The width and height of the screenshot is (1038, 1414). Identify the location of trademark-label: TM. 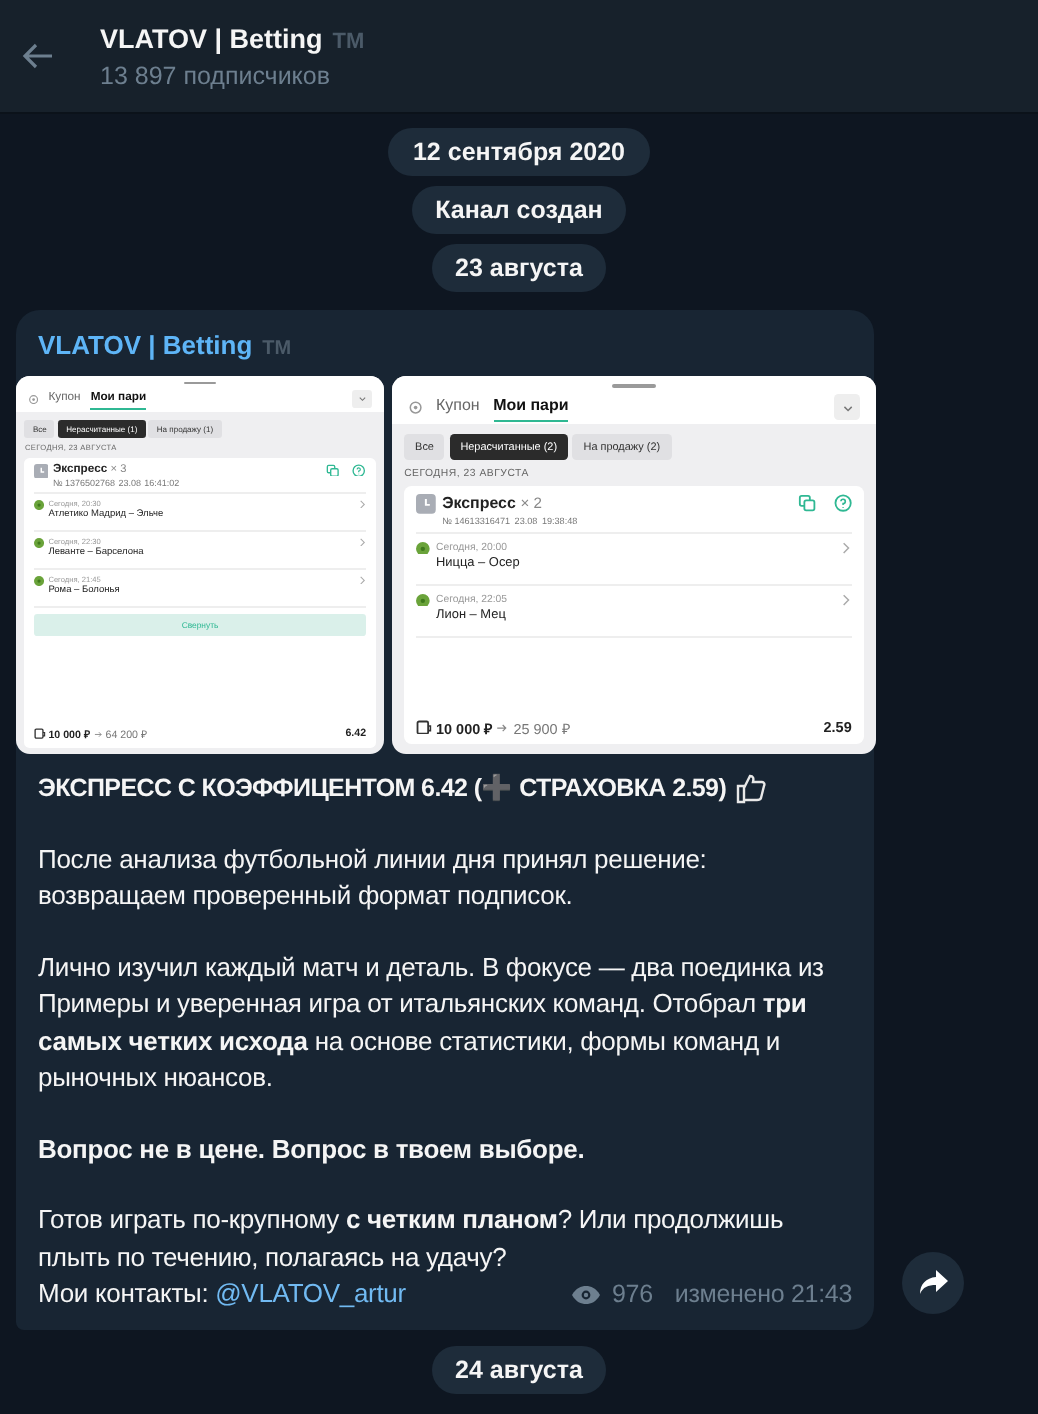
(348, 41).